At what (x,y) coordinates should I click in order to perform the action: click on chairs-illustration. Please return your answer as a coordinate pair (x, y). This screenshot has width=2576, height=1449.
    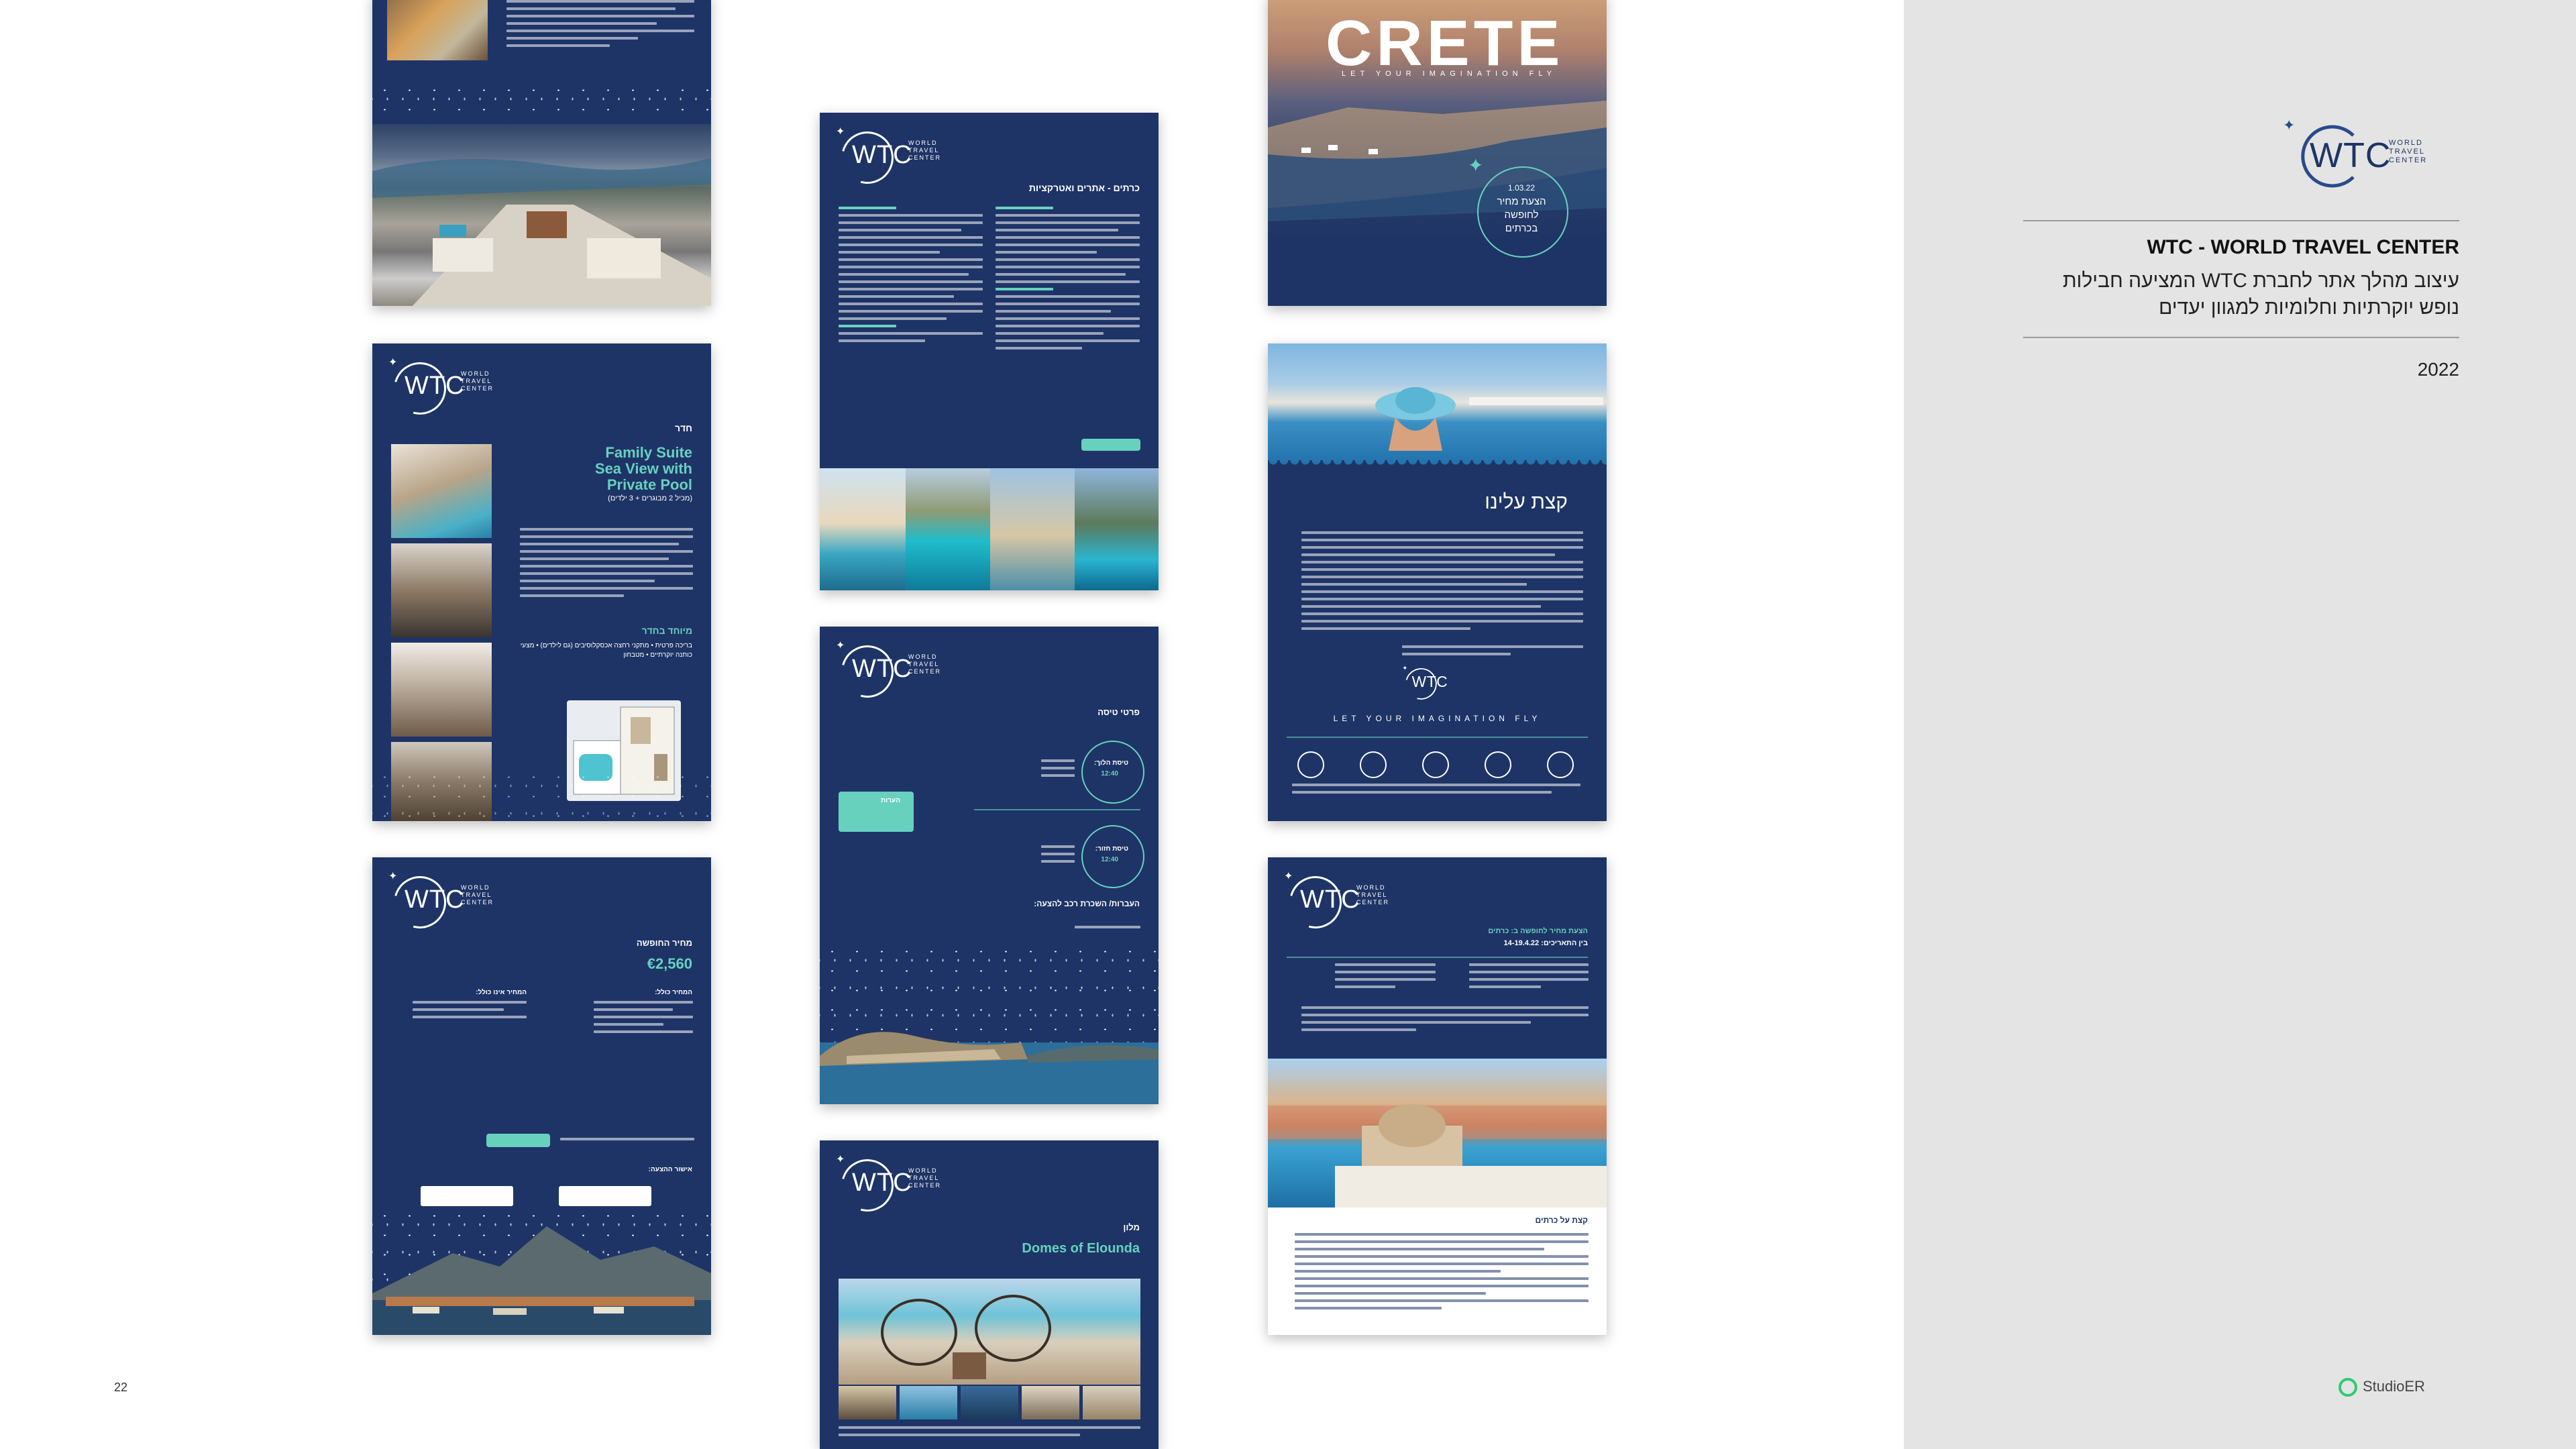
    Looking at the image, I should click on (966, 1337).